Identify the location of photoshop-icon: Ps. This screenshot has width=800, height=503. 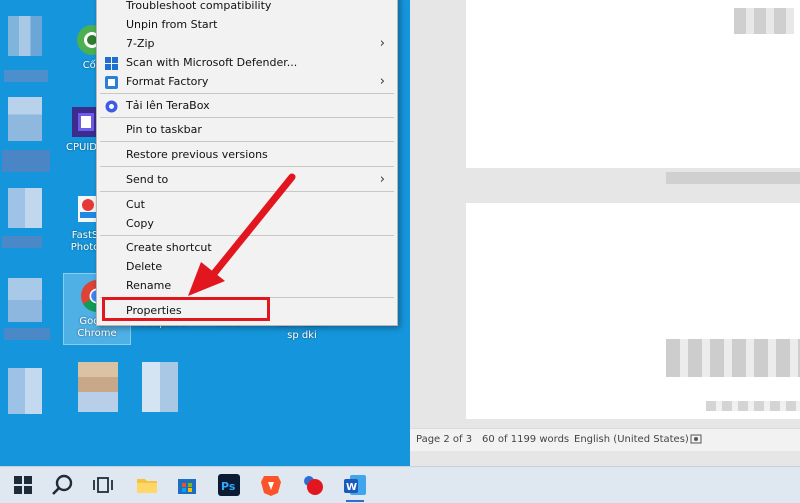
(229, 485).